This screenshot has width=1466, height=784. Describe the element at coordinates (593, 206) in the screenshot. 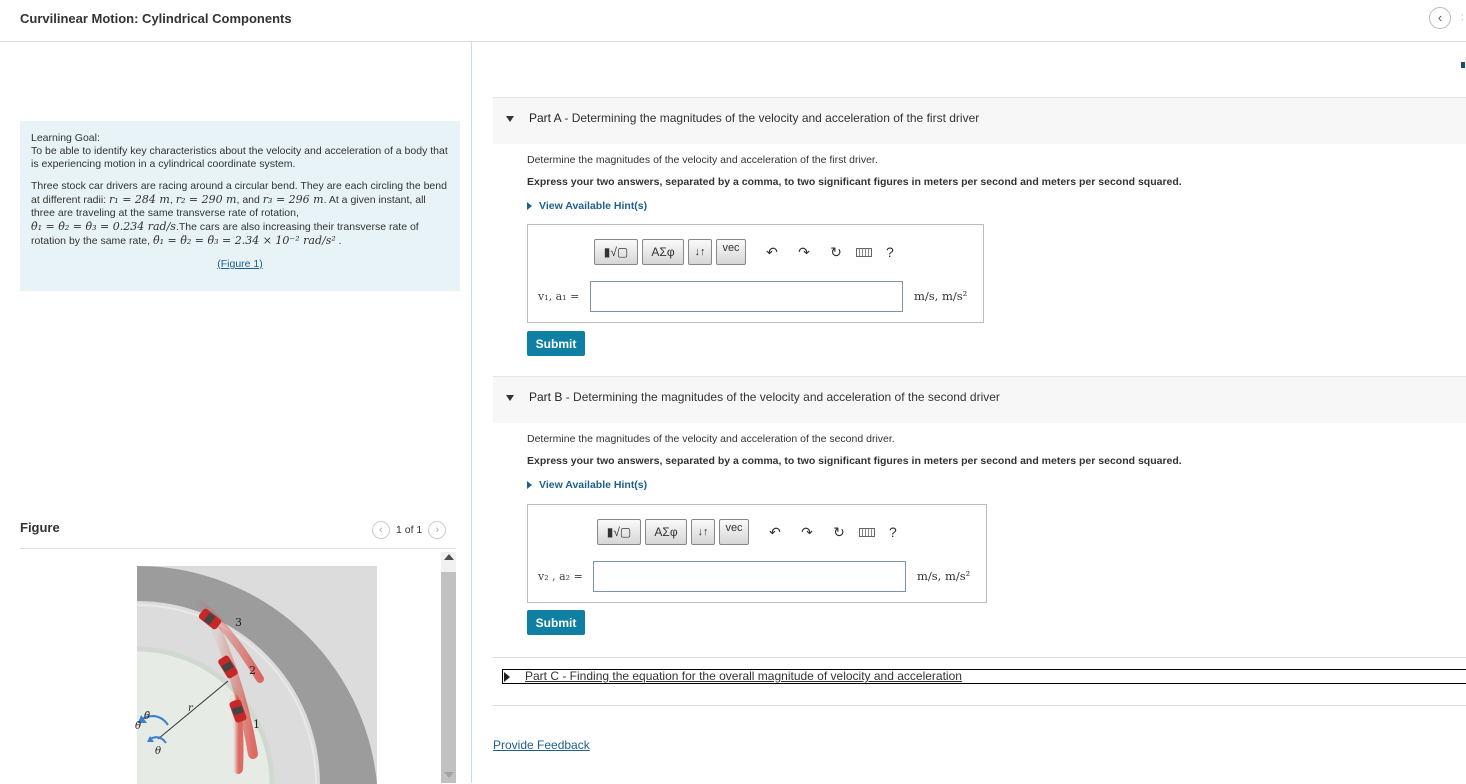

I see `part-a-hint-text: View Available Hint(s)` at that location.